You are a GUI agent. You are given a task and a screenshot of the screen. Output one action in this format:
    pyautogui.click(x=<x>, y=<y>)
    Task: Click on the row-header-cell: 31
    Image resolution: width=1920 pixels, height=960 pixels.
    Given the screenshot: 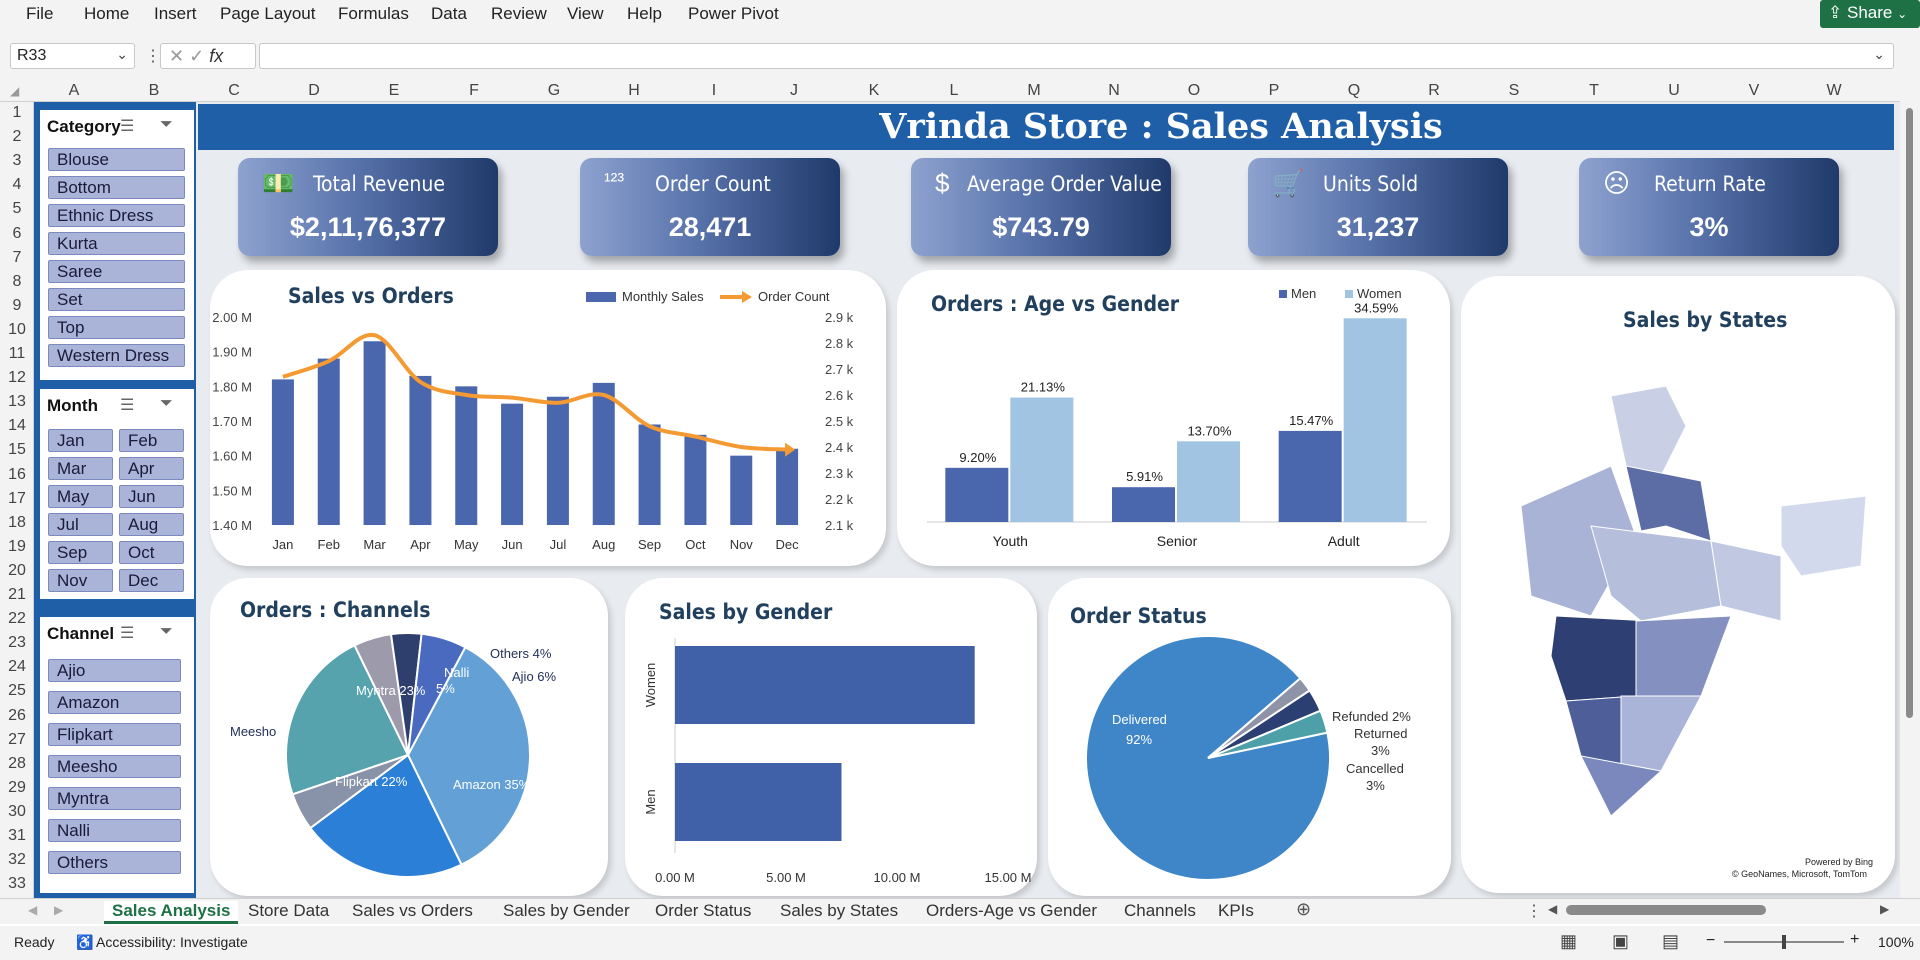 What is the action you would take?
    pyautogui.click(x=17, y=836)
    